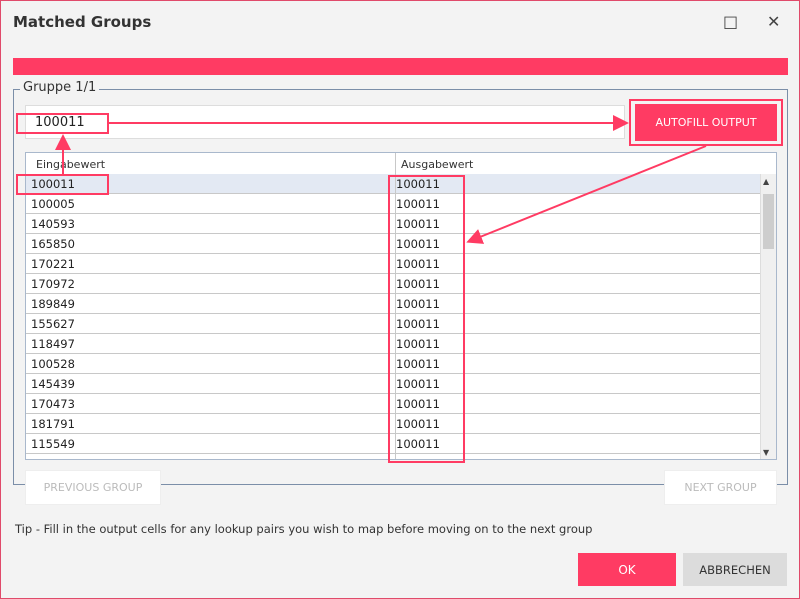 The height and width of the screenshot is (599, 800). I want to click on table-row: 189849 100011, so click(393, 304).